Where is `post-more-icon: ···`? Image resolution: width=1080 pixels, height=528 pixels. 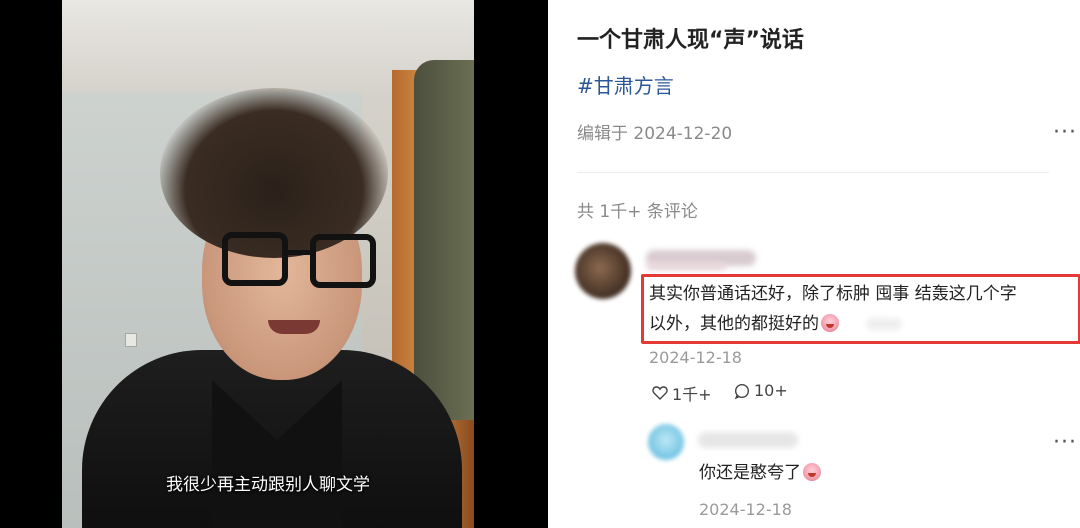
post-more-icon: ··· is located at coordinates (1065, 133).